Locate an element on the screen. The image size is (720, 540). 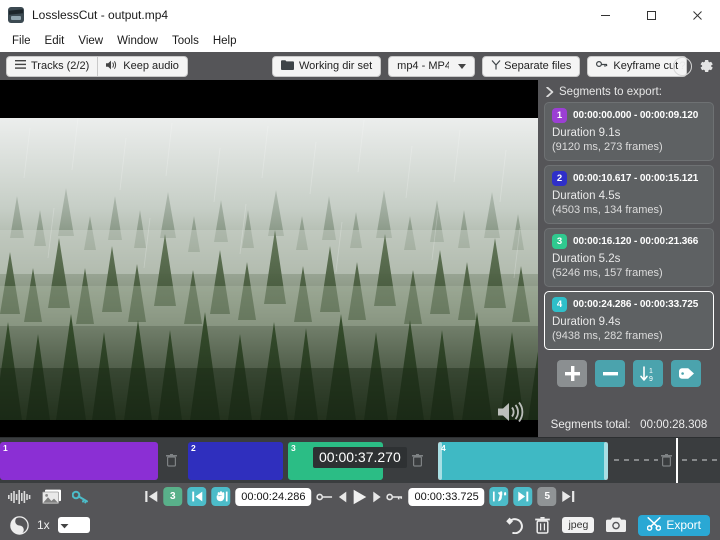
timeline-view-toggles is located at coordinates (48, 496).